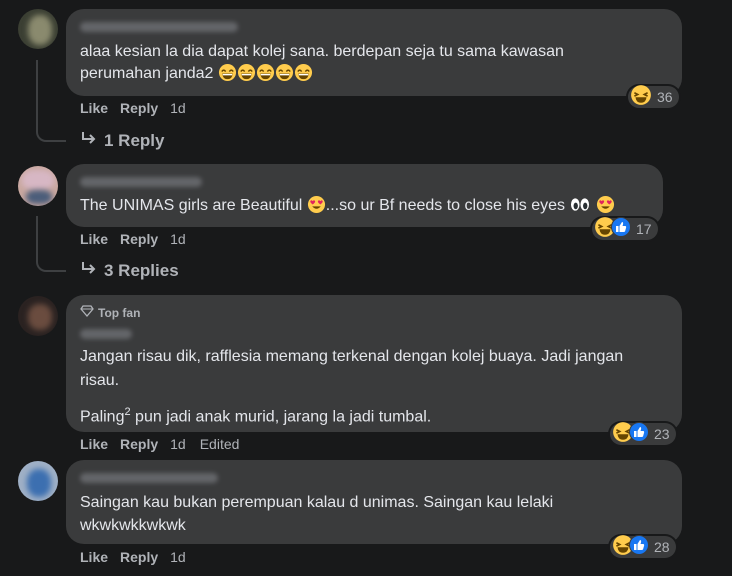  I want to click on reaction-summary: 23, so click(643, 434).